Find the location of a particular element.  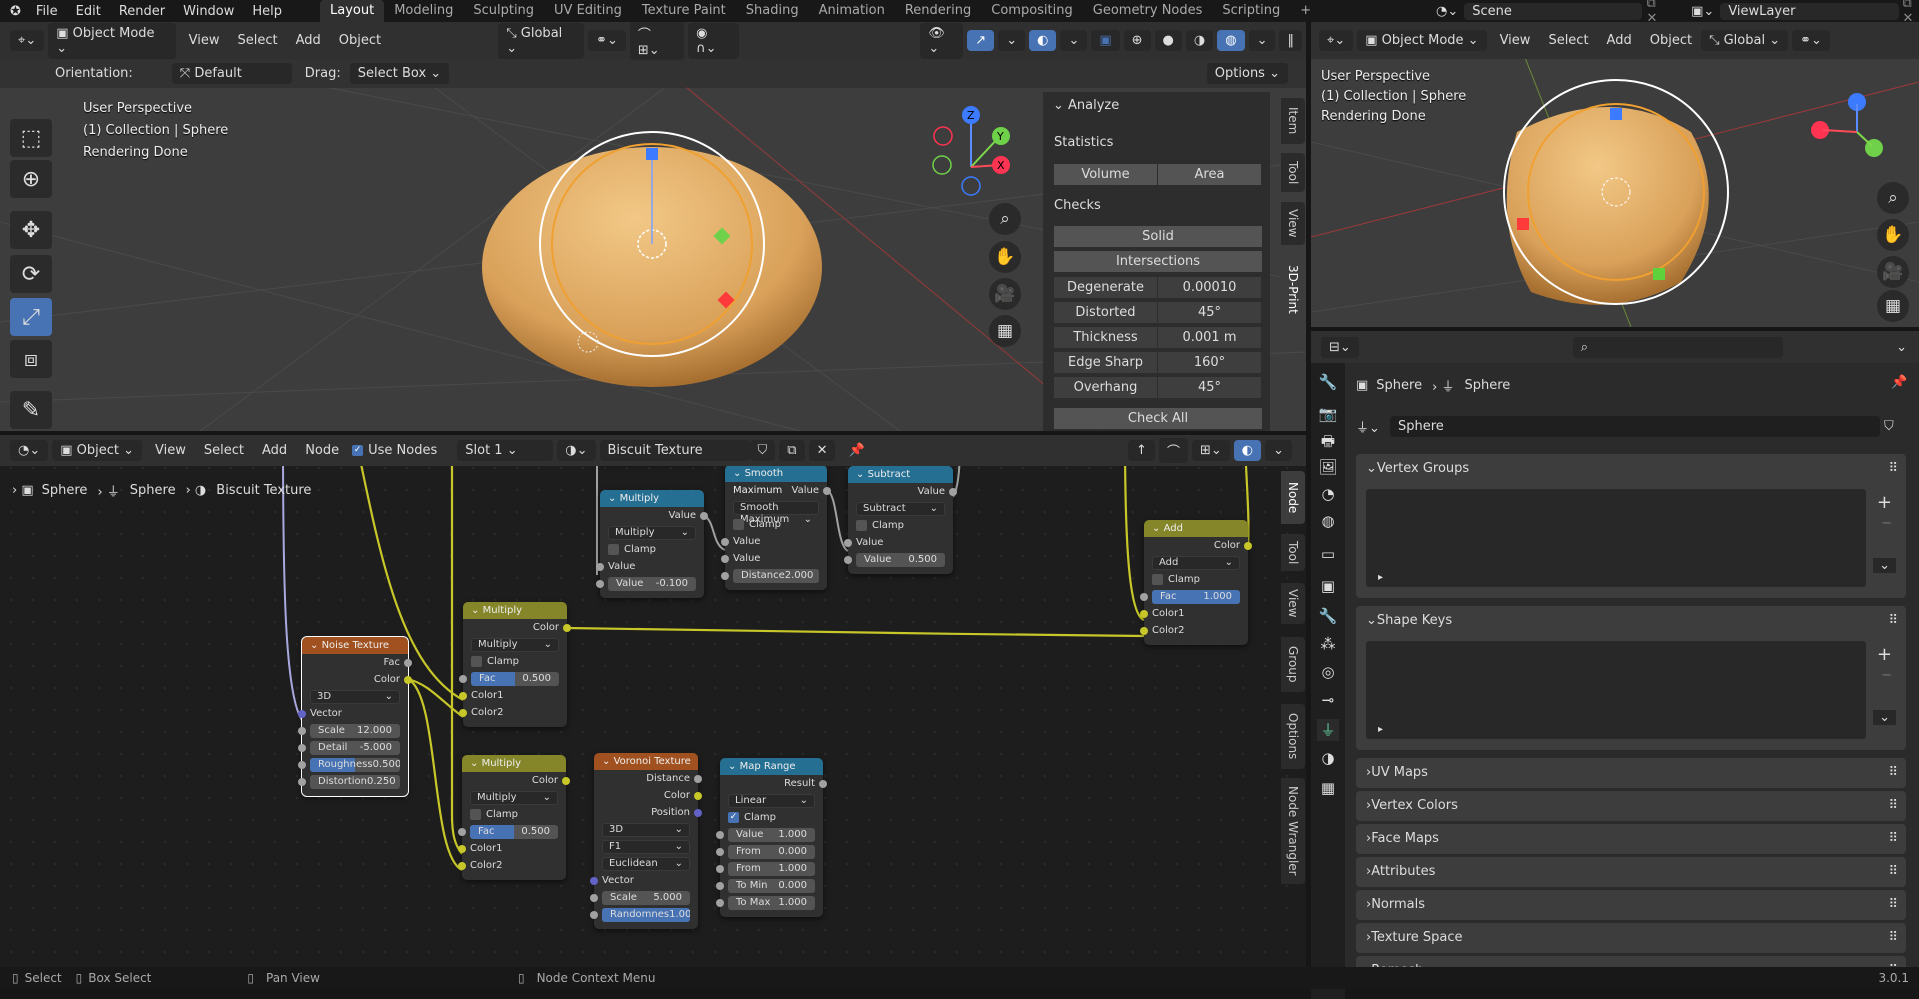

add-icon: + is located at coordinates (1884, 502).